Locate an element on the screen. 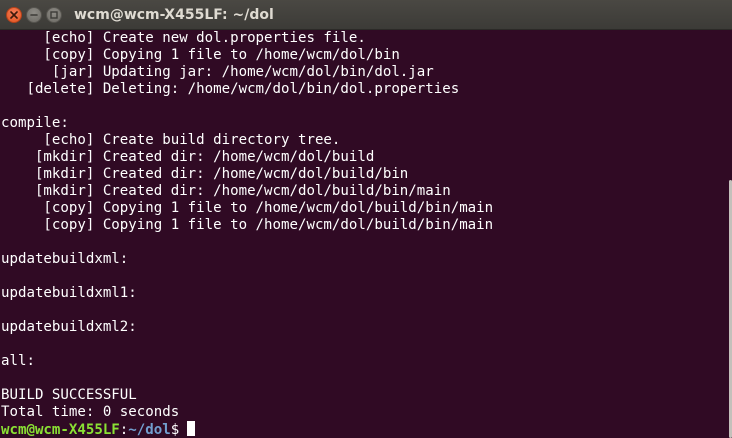  terminal-line: updatebuildxml2: is located at coordinates (69, 327).